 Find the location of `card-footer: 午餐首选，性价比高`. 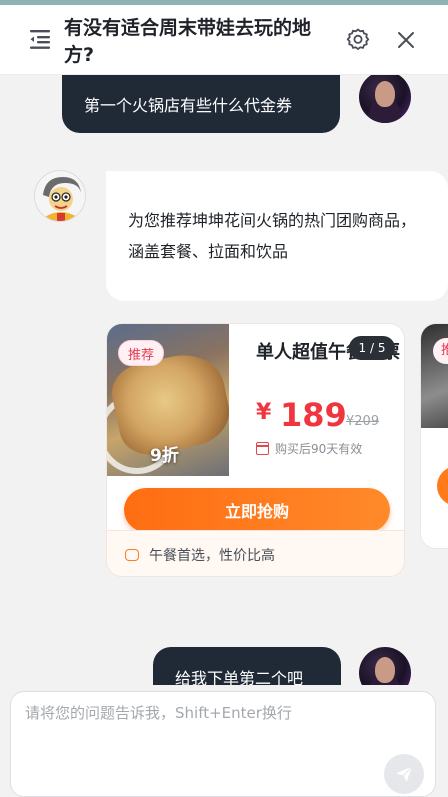

card-footer: 午餐首选，性价比高 is located at coordinates (255, 553).